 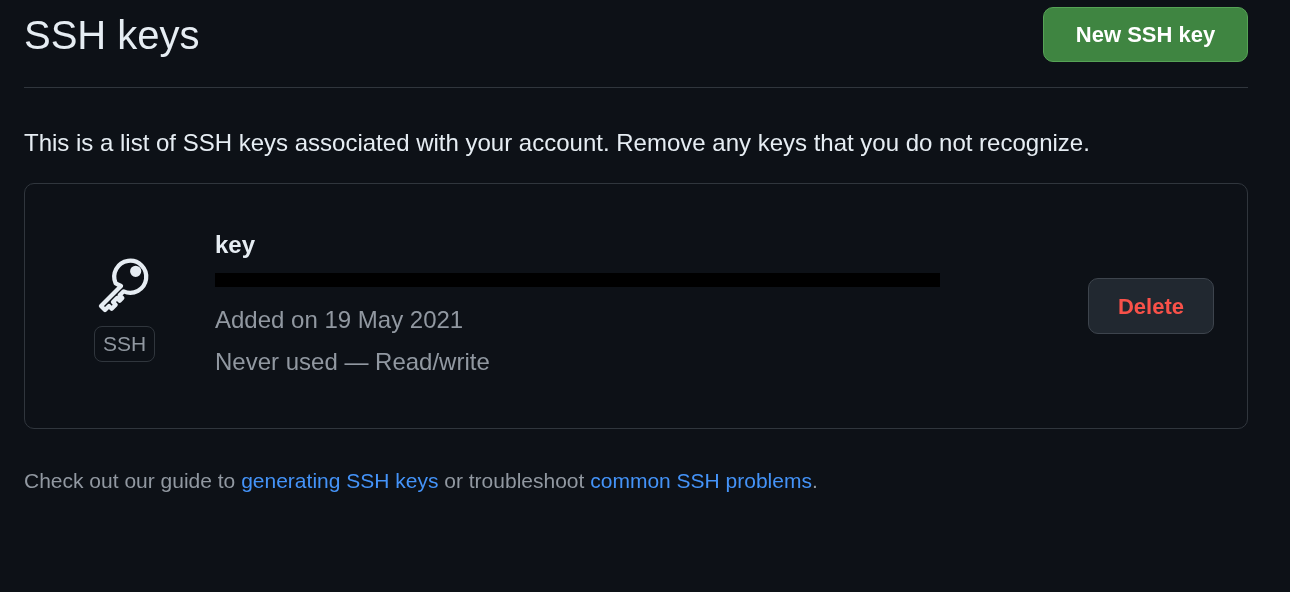 What do you see at coordinates (701, 480) in the screenshot?
I see `common-problems-link: common SSH problems` at bounding box center [701, 480].